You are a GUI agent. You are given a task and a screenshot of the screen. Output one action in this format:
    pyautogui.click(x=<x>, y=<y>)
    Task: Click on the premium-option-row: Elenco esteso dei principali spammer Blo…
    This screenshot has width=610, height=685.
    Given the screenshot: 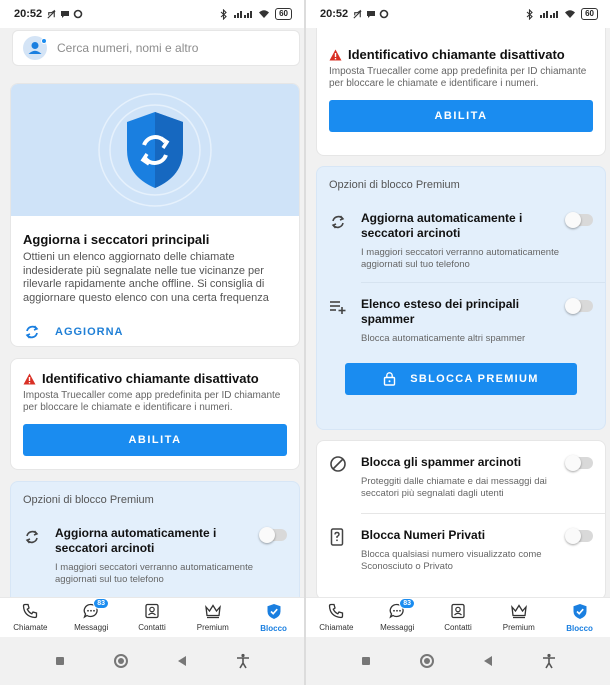 What is the action you would take?
    pyautogui.click(x=461, y=330)
    